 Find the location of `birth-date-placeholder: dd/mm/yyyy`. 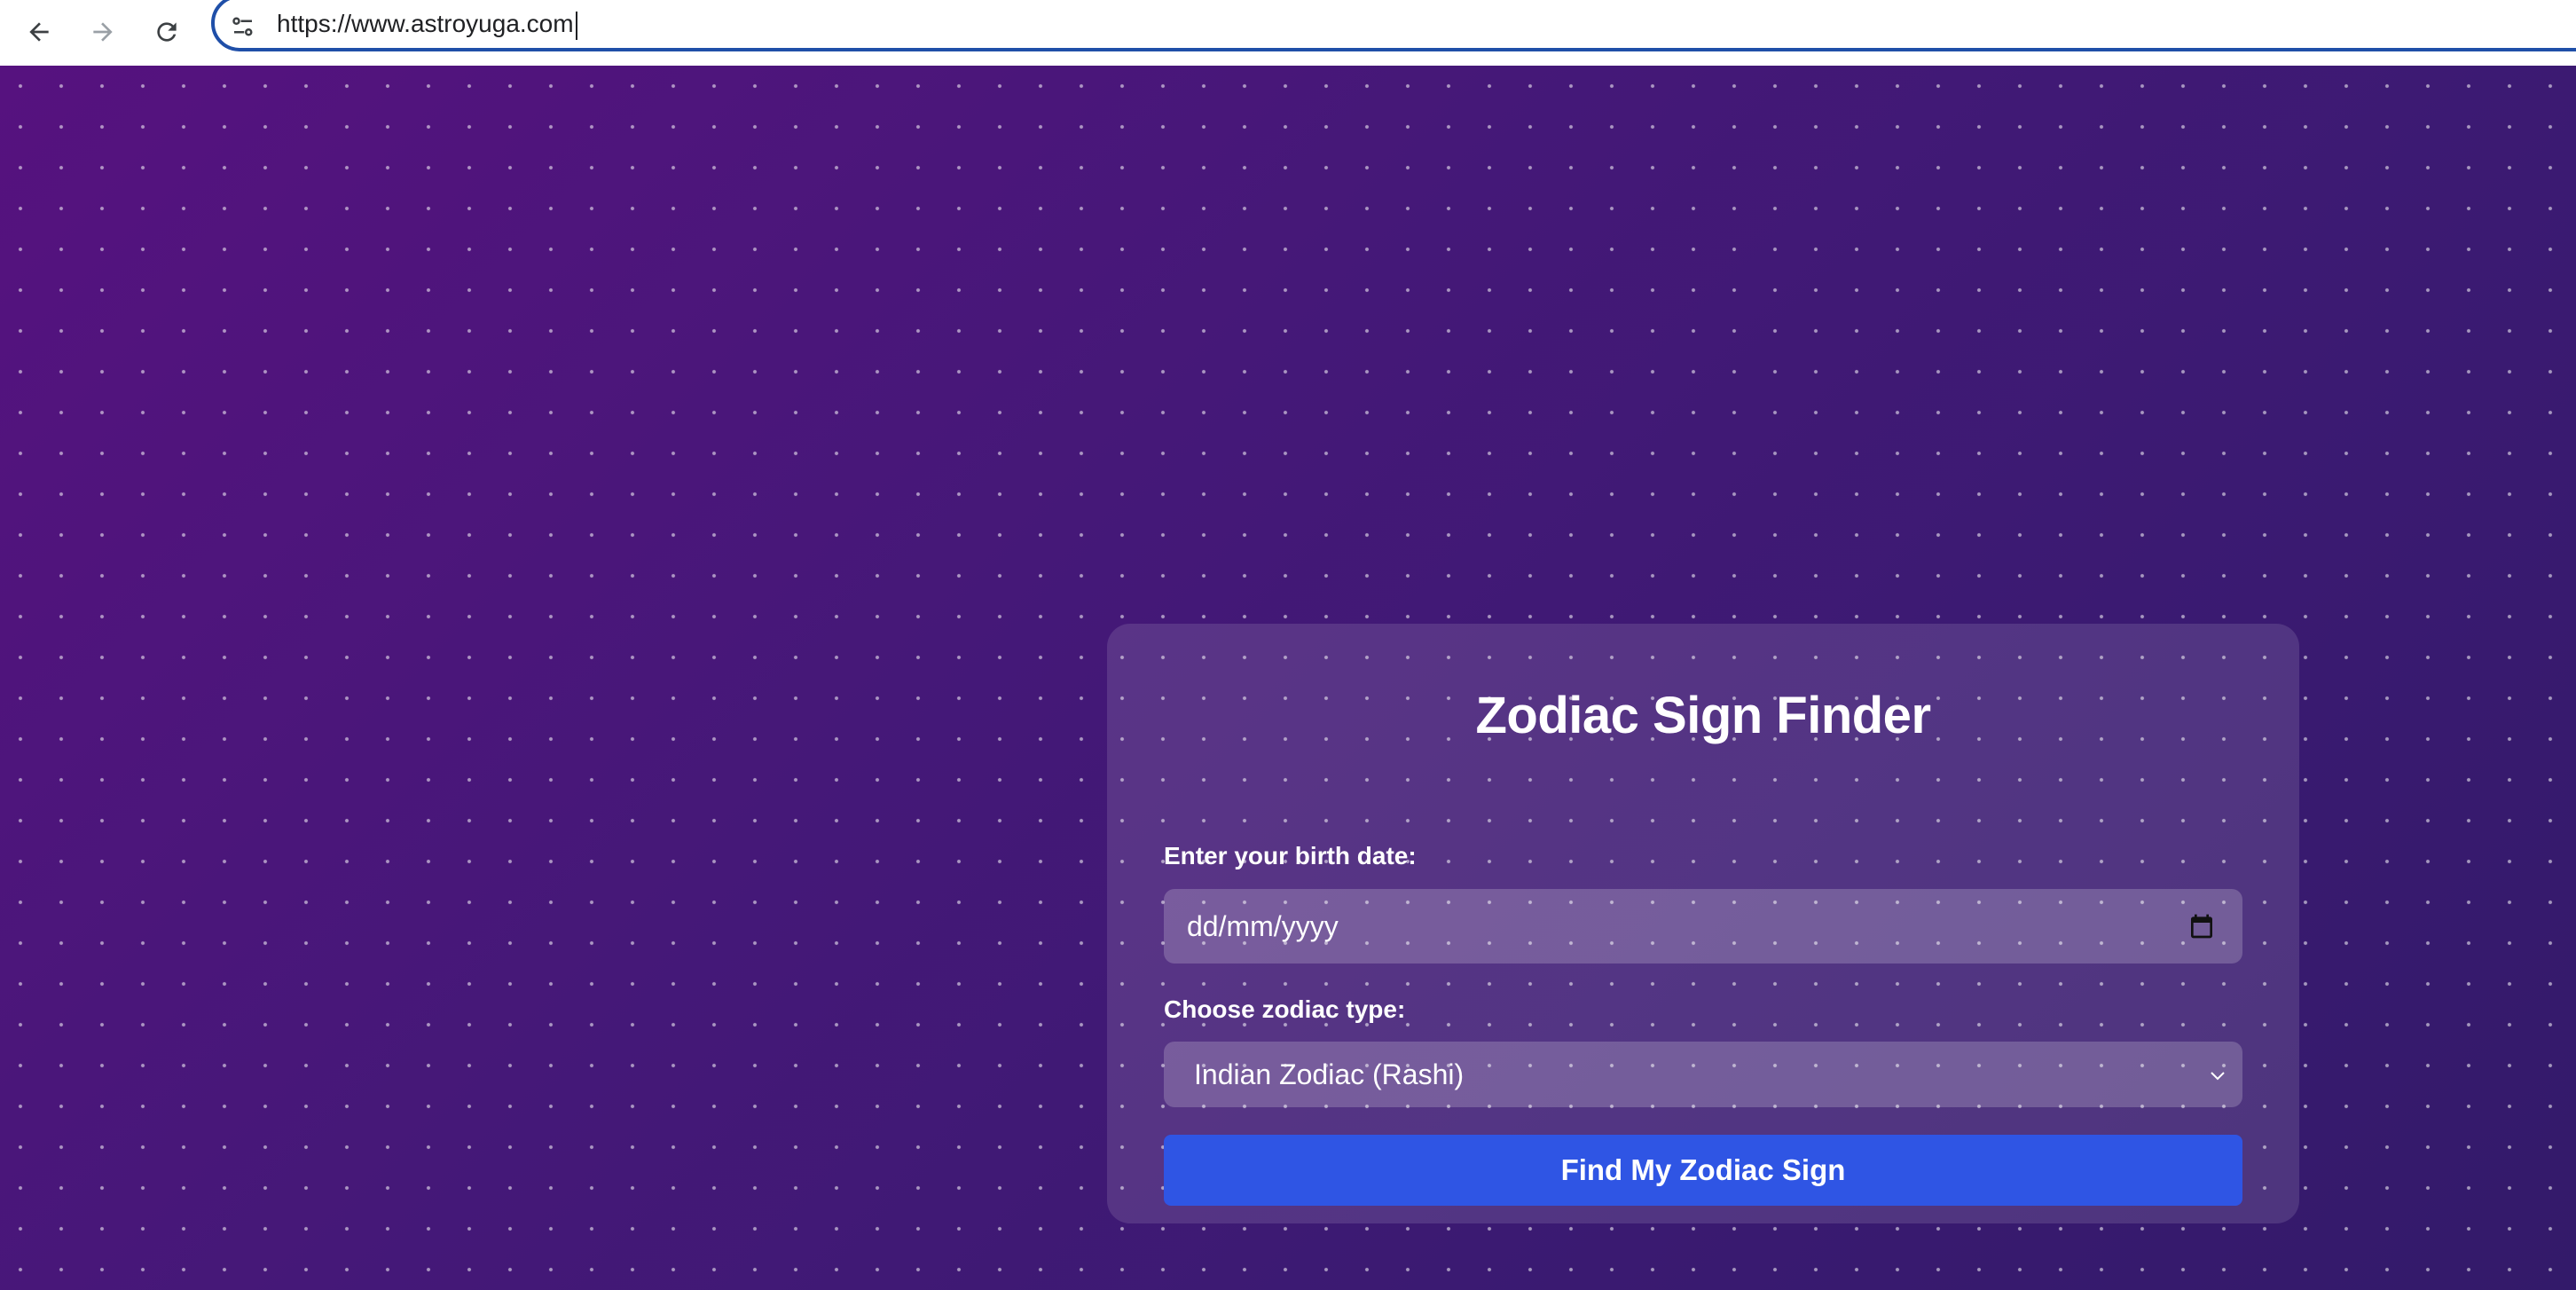

birth-date-placeholder: dd/mm/yyyy is located at coordinates (1263, 926).